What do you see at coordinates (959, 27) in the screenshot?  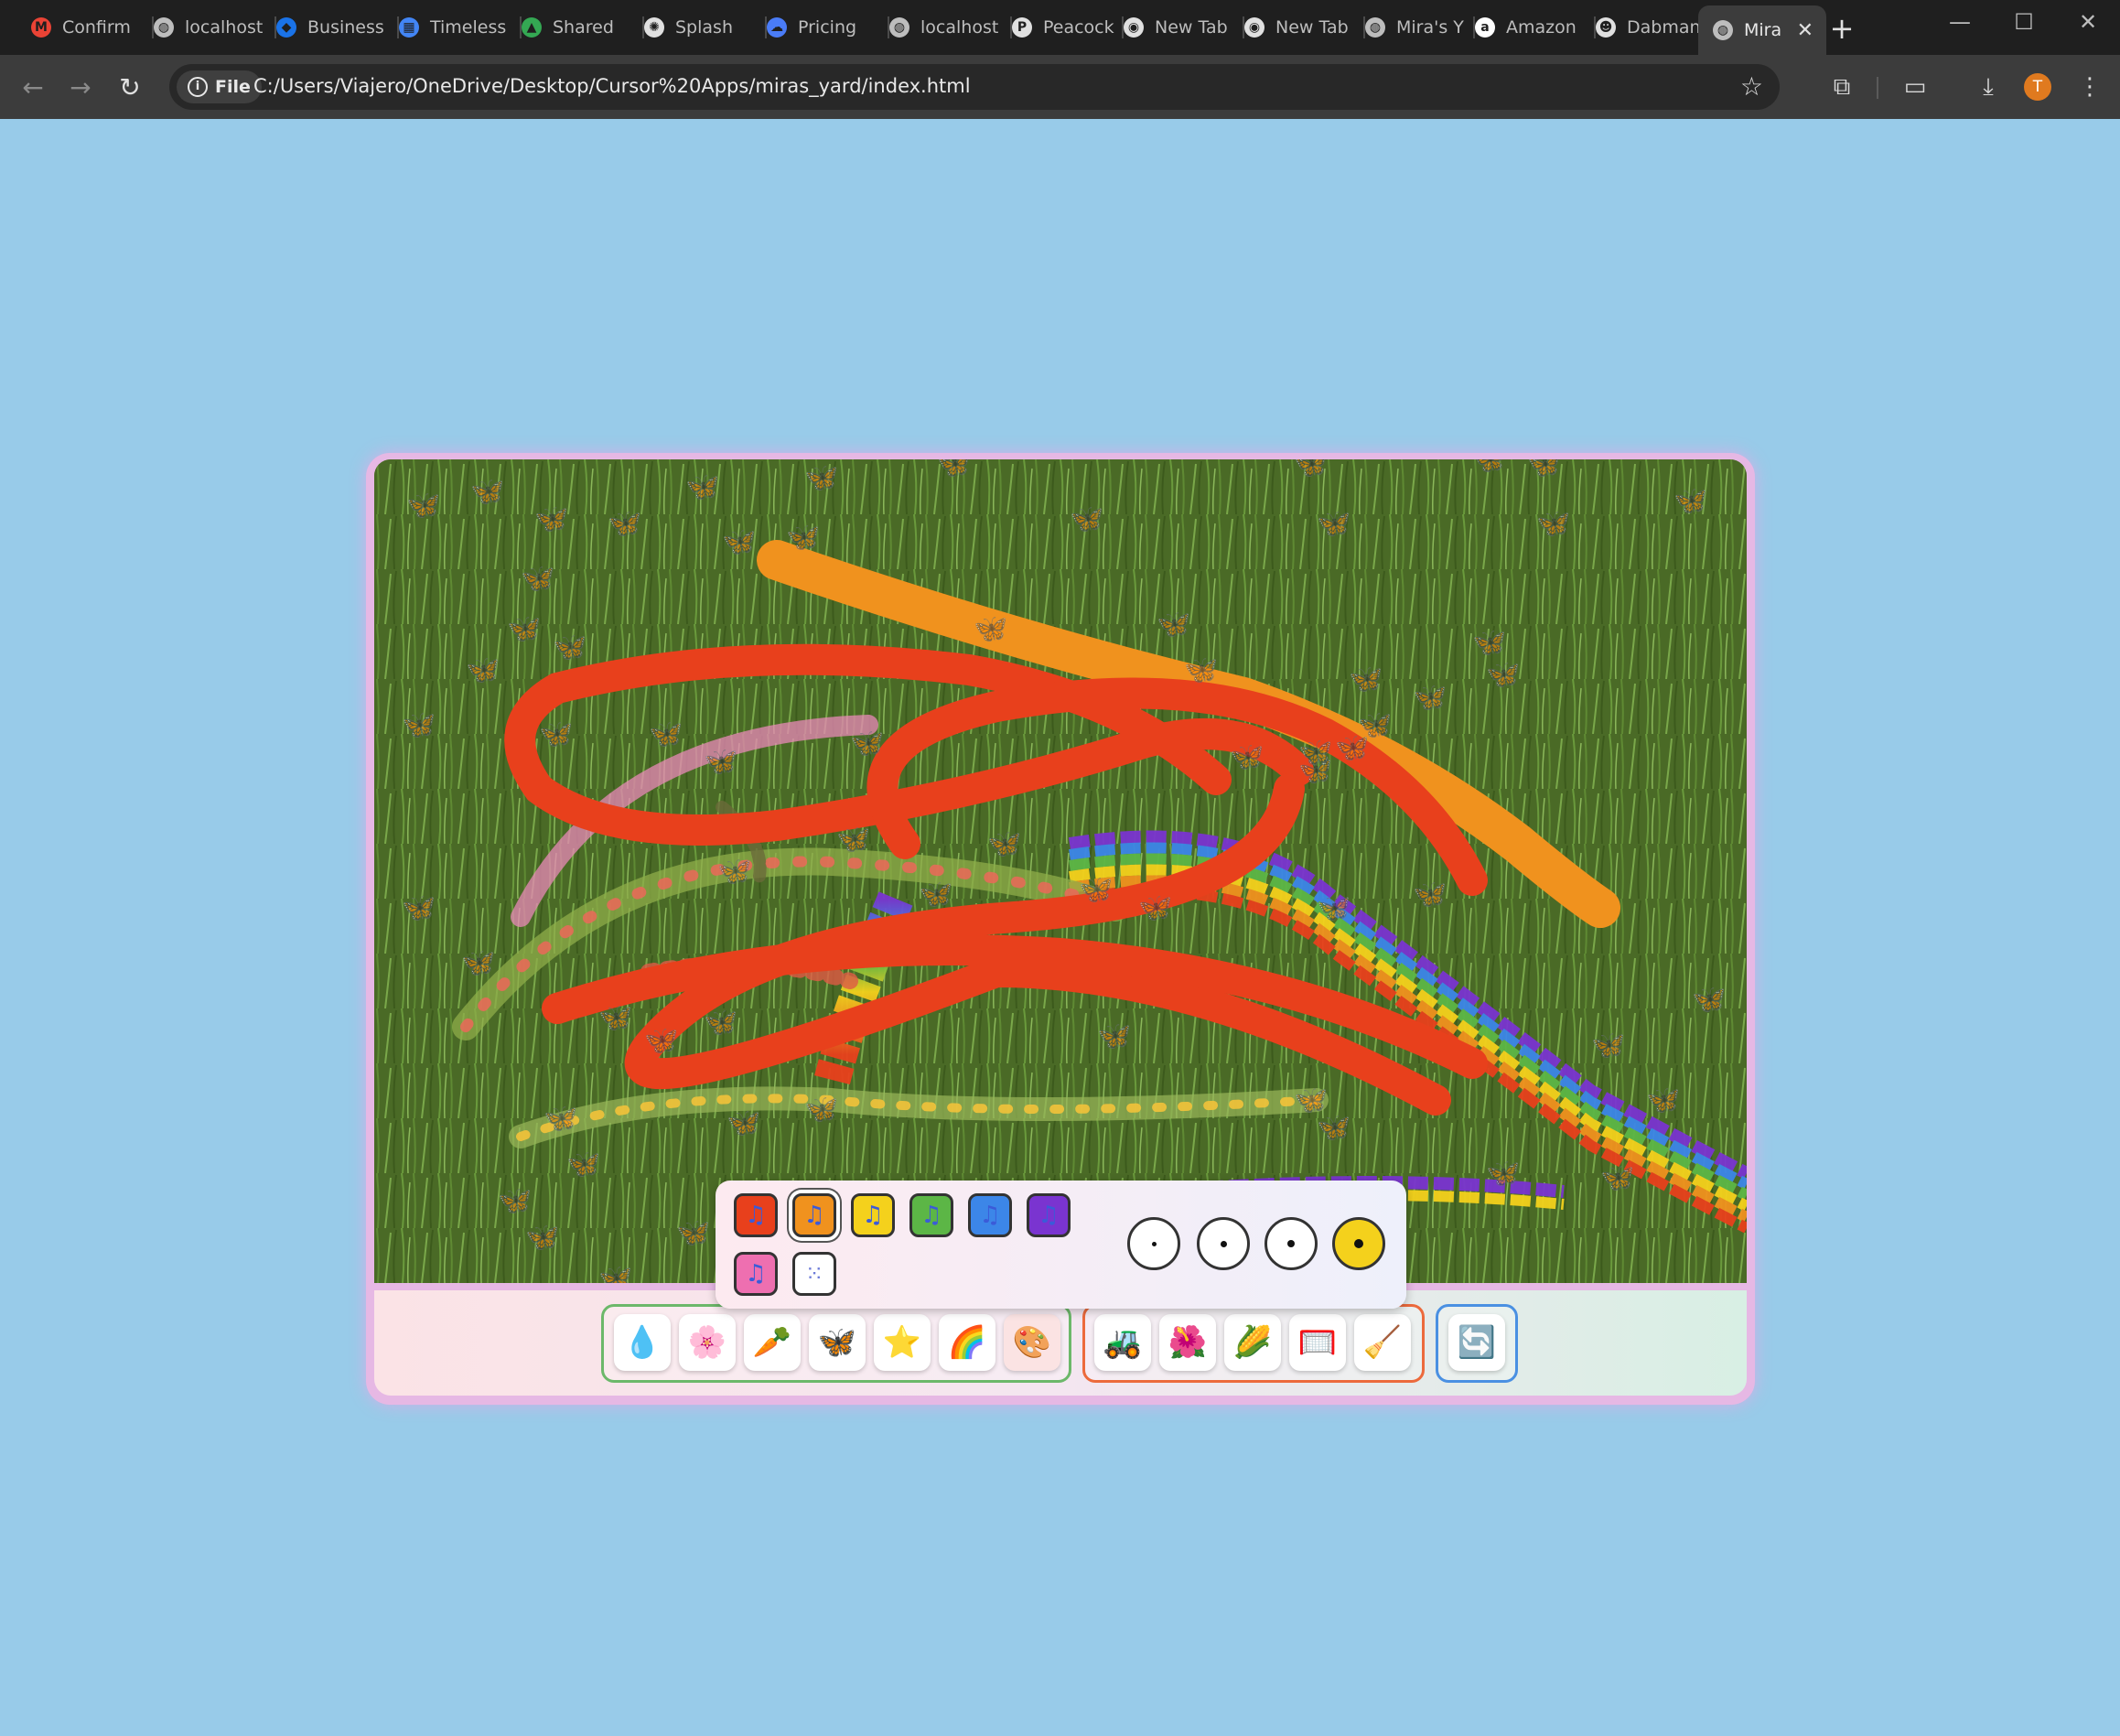 I see `tab-title: localhost` at bounding box center [959, 27].